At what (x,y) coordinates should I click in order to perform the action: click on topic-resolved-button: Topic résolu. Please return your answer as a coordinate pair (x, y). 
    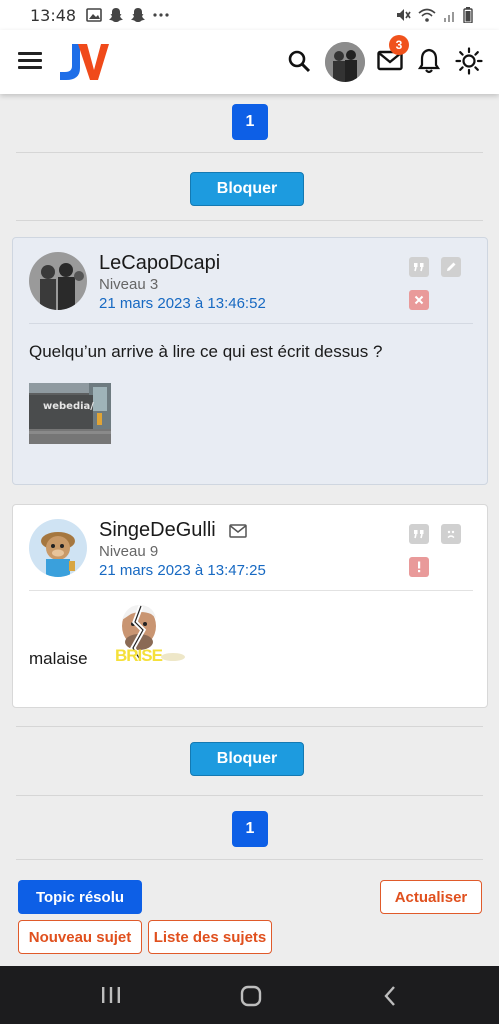
    Looking at the image, I should click on (80, 897).